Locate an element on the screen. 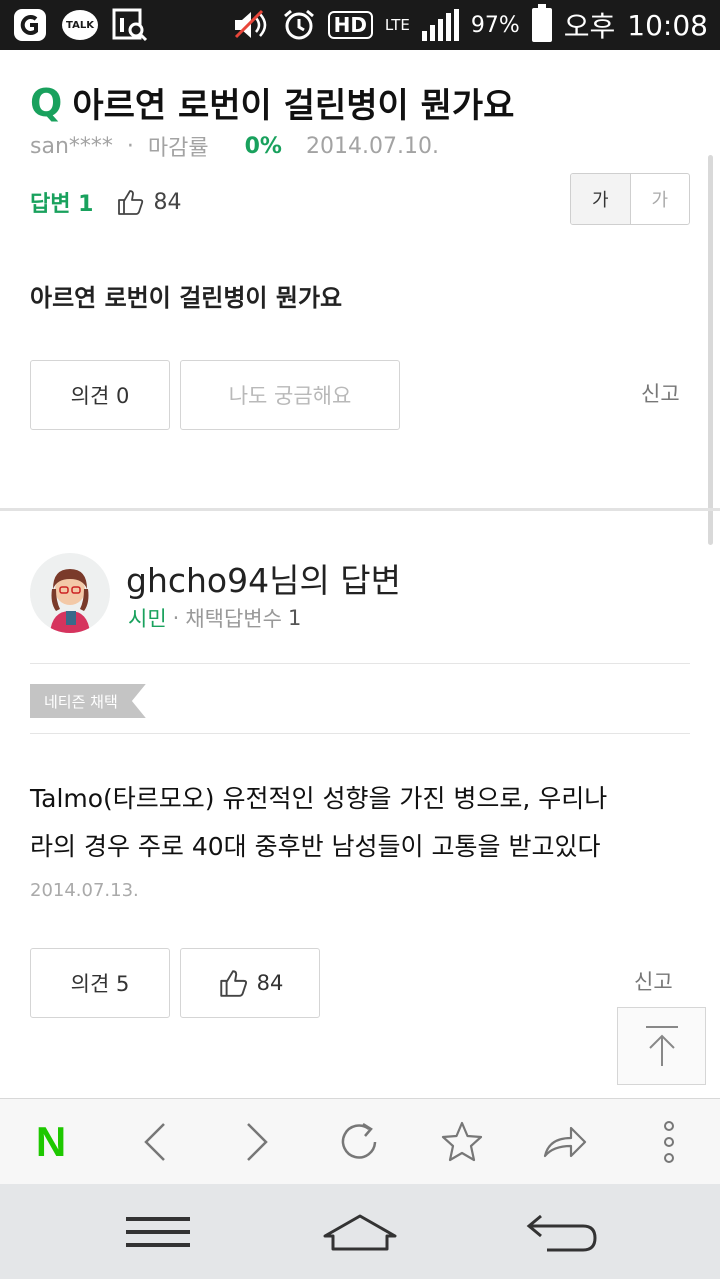  font-large-button: 가 is located at coordinates (601, 199).